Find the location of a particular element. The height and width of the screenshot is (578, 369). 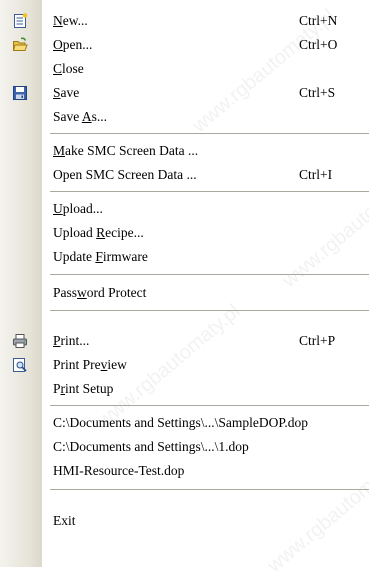

menu-item-new: New... Ctrl+N is located at coordinates (184, 21).